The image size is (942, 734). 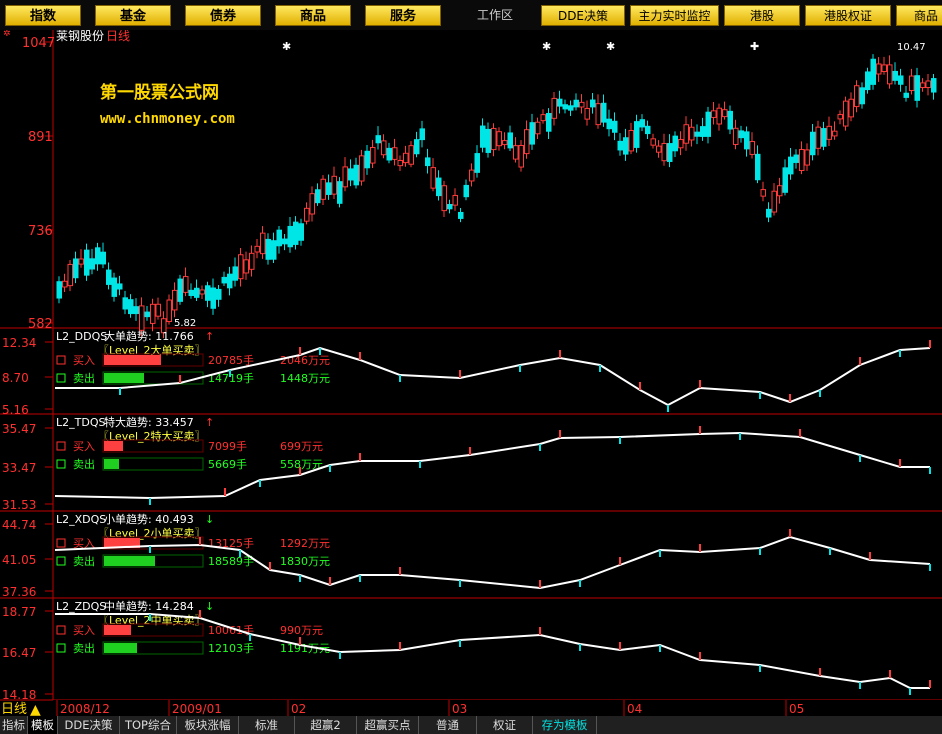 What do you see at coordinates (43, 725) in the screenshot?
I see `tab-template: 模板` at bounding box center [43, 725].